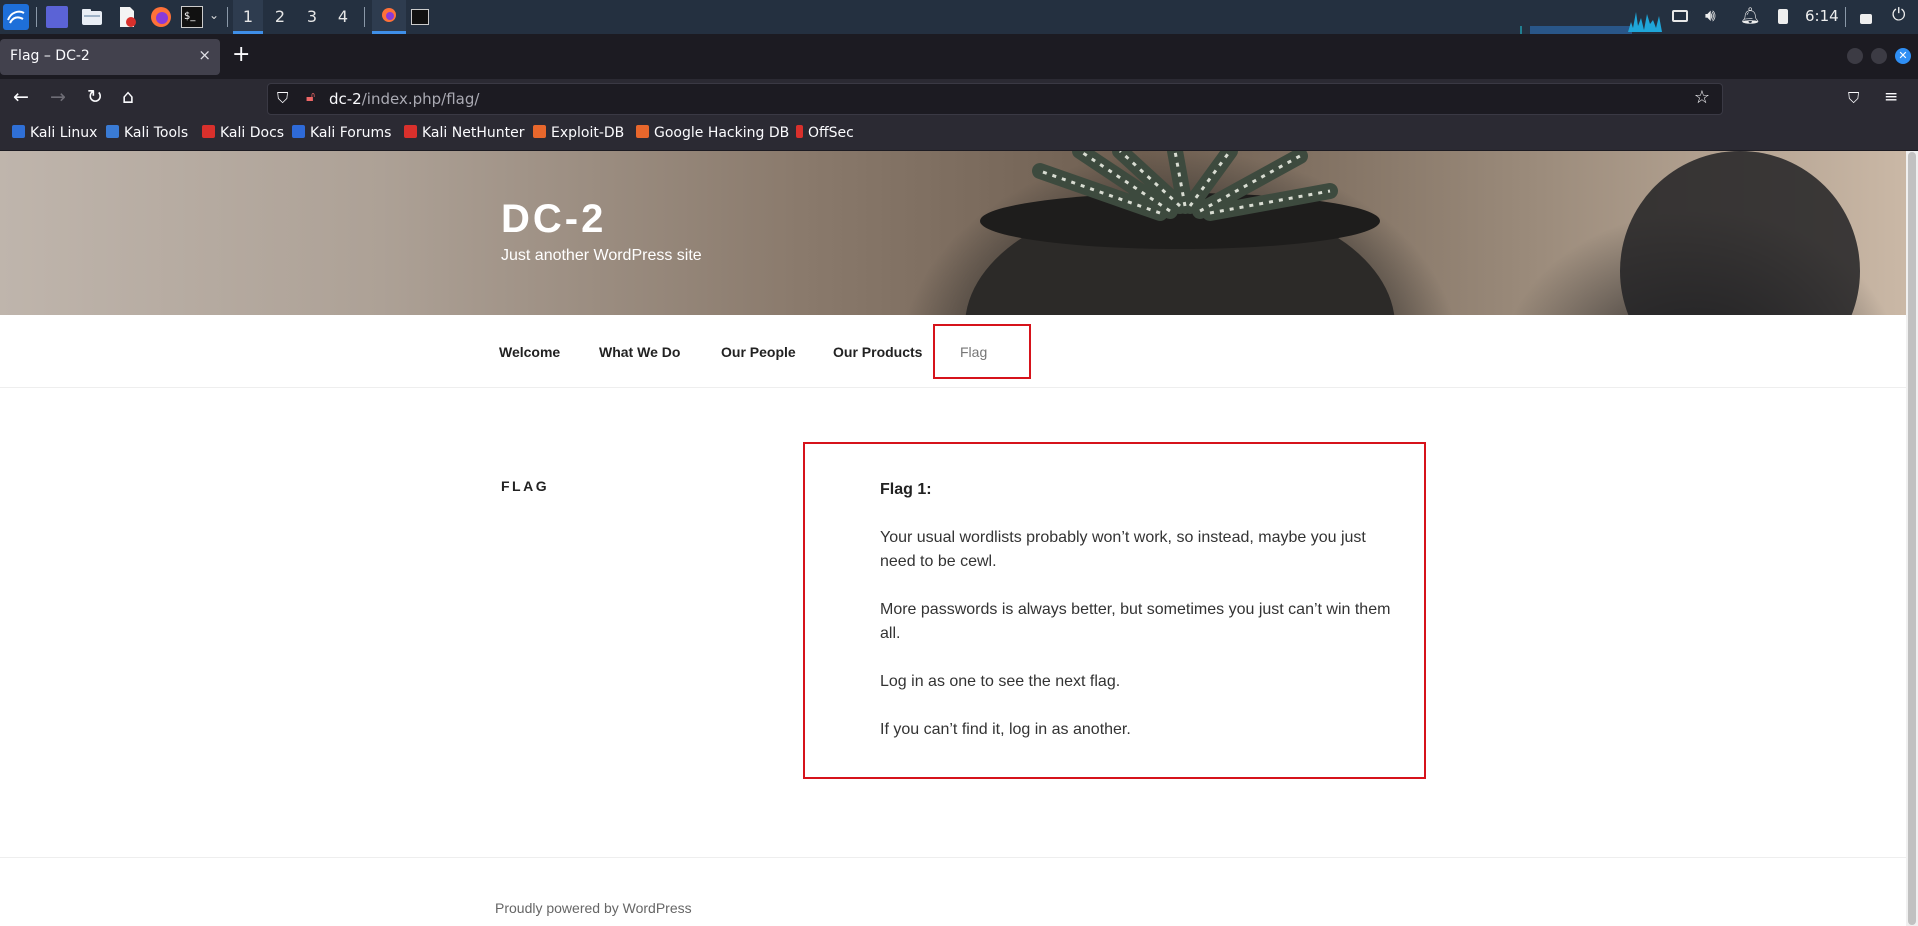 Image resolution: width=1918 pixels, height=926 pixels. Describe the element at coordinates (1866, 19) in the screenshot. I see `lock-icon` at that location.